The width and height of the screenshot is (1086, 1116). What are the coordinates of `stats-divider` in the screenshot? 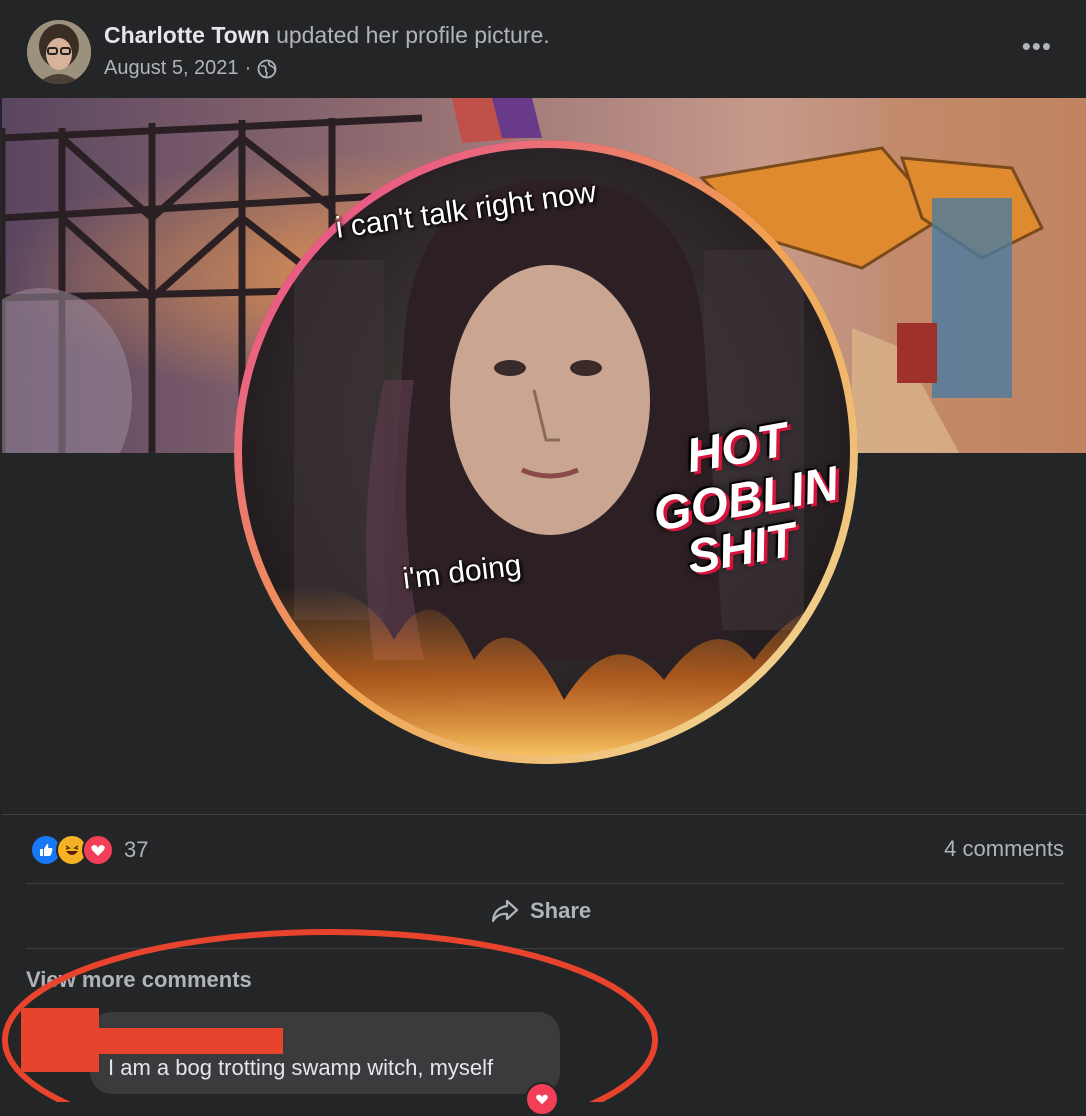 It's located at (545, 883).